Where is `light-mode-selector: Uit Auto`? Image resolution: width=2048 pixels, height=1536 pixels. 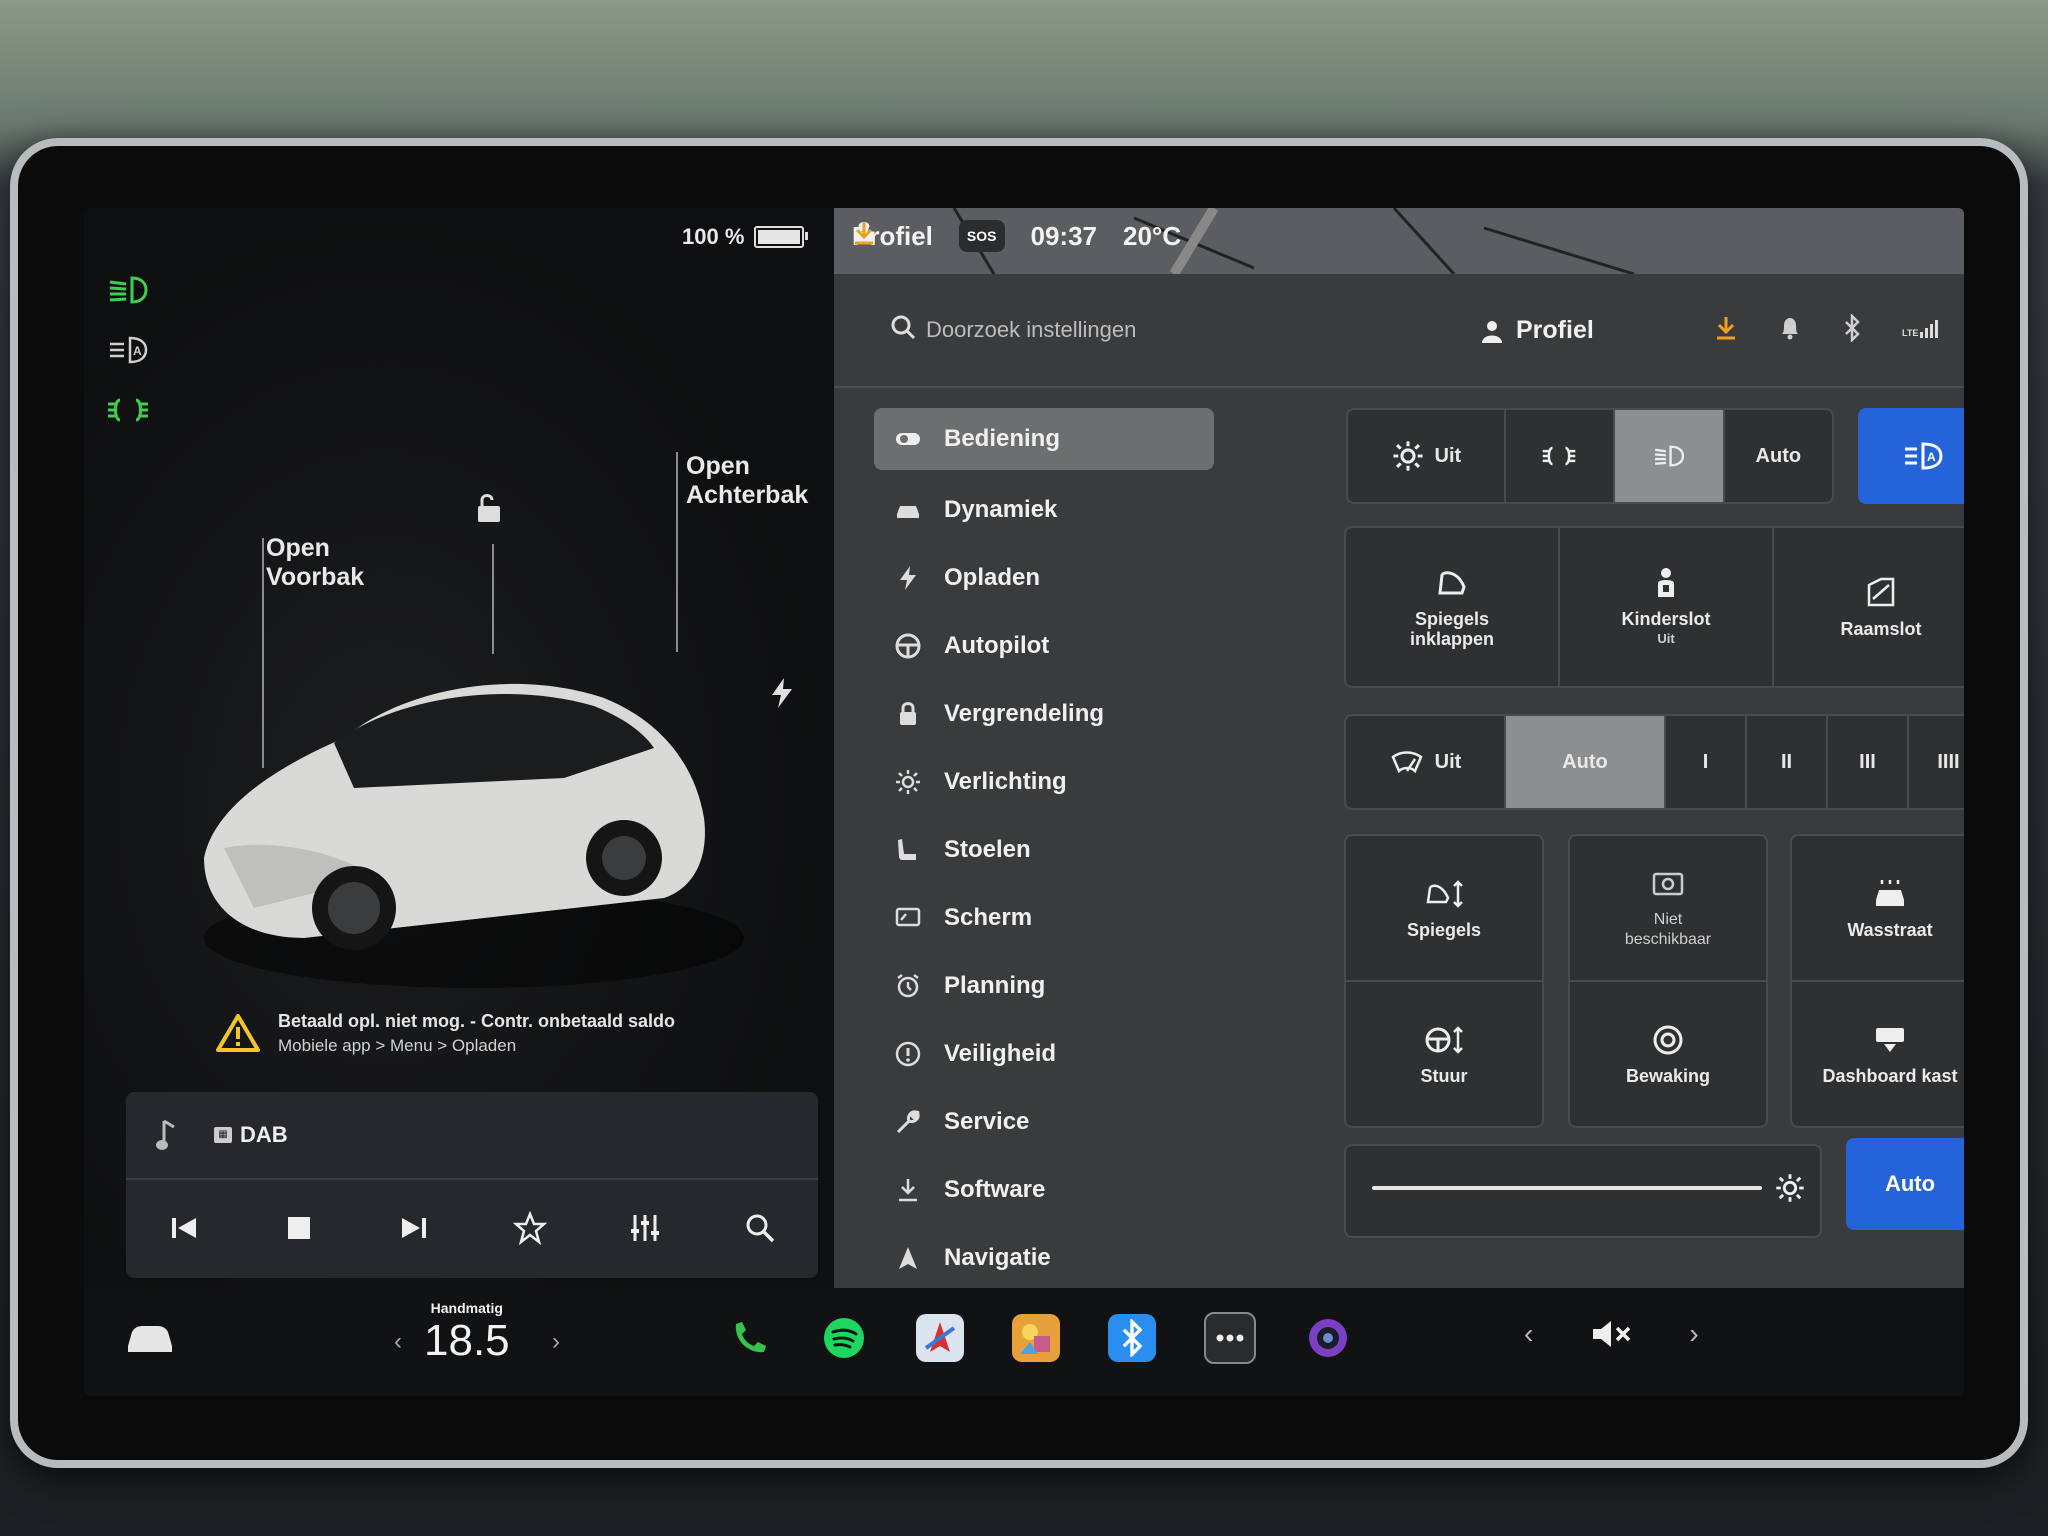 light-mode-selector: Uit Auto is located at coordinates (1590, 456).